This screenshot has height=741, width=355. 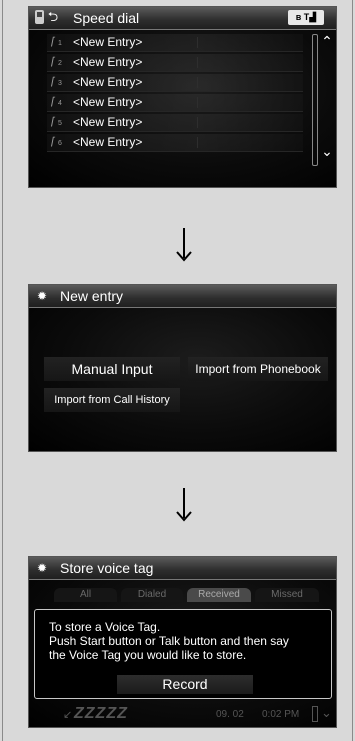 I want to click on entry-number: 2, so click(x=60, y=63).